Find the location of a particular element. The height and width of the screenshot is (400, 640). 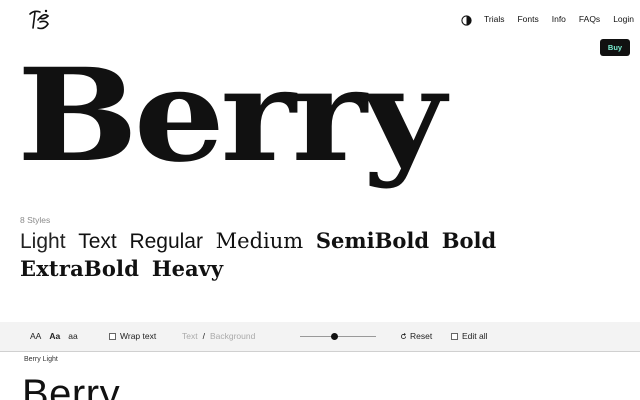

nav-login: Login is located at coordinates (623, 19).